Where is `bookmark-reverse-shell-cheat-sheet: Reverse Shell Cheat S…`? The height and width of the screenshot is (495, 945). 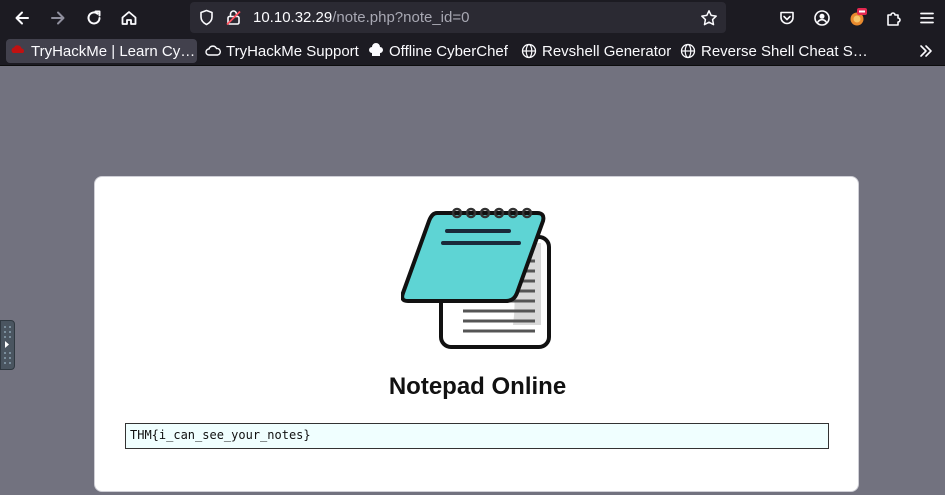 bookmark-reverse-shell-cheat-sheet: Reverse Shell Cheat S… is located at coordinates (774, 51).